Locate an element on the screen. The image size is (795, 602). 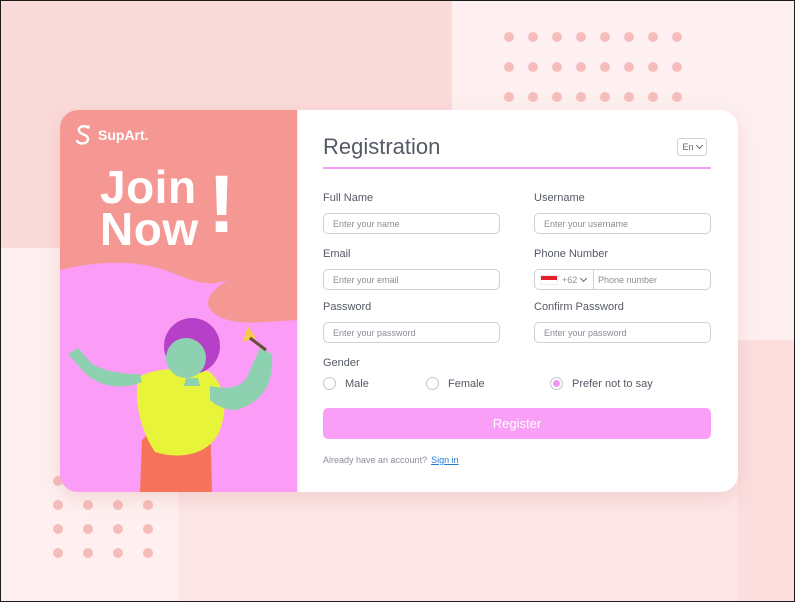
gender-option-label: Male is located at coordinates (357, 383).